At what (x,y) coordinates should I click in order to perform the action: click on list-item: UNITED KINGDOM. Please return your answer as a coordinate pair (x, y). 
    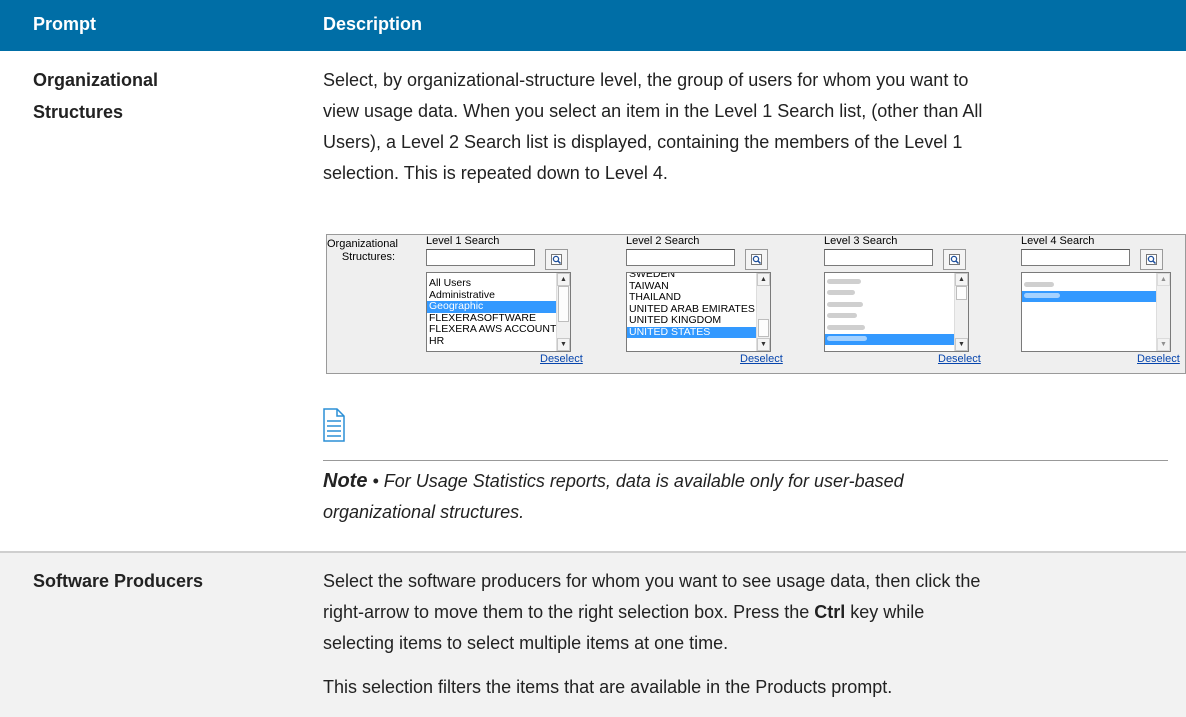
    Looking at the image, I should click on (698, 320).